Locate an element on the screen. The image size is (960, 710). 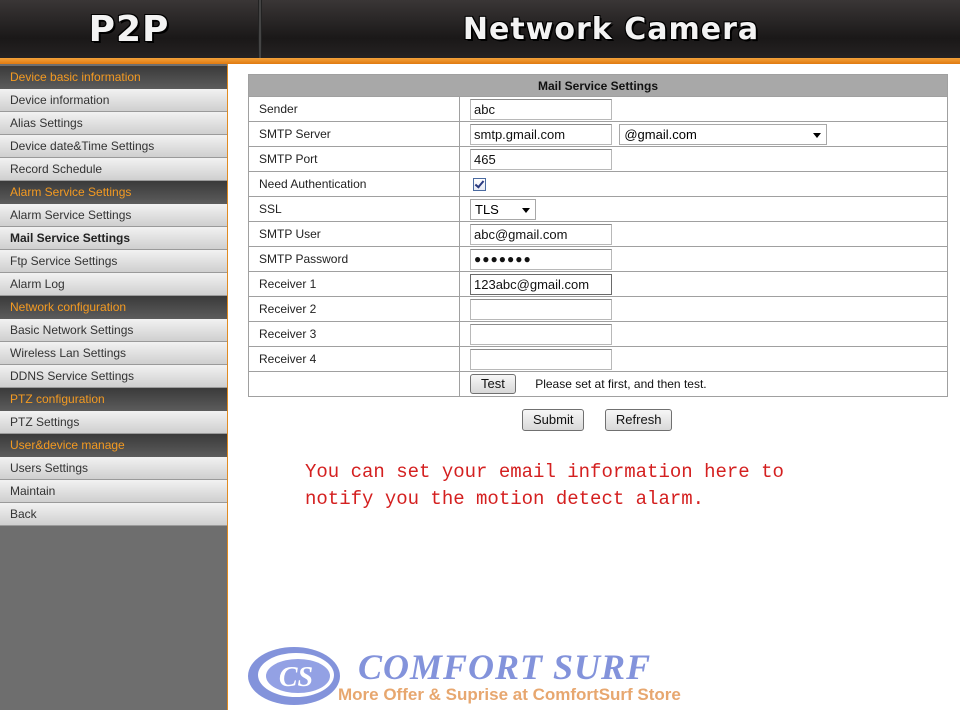
sidebar-section-network: Network configuration is located at coordinates (113, 307).